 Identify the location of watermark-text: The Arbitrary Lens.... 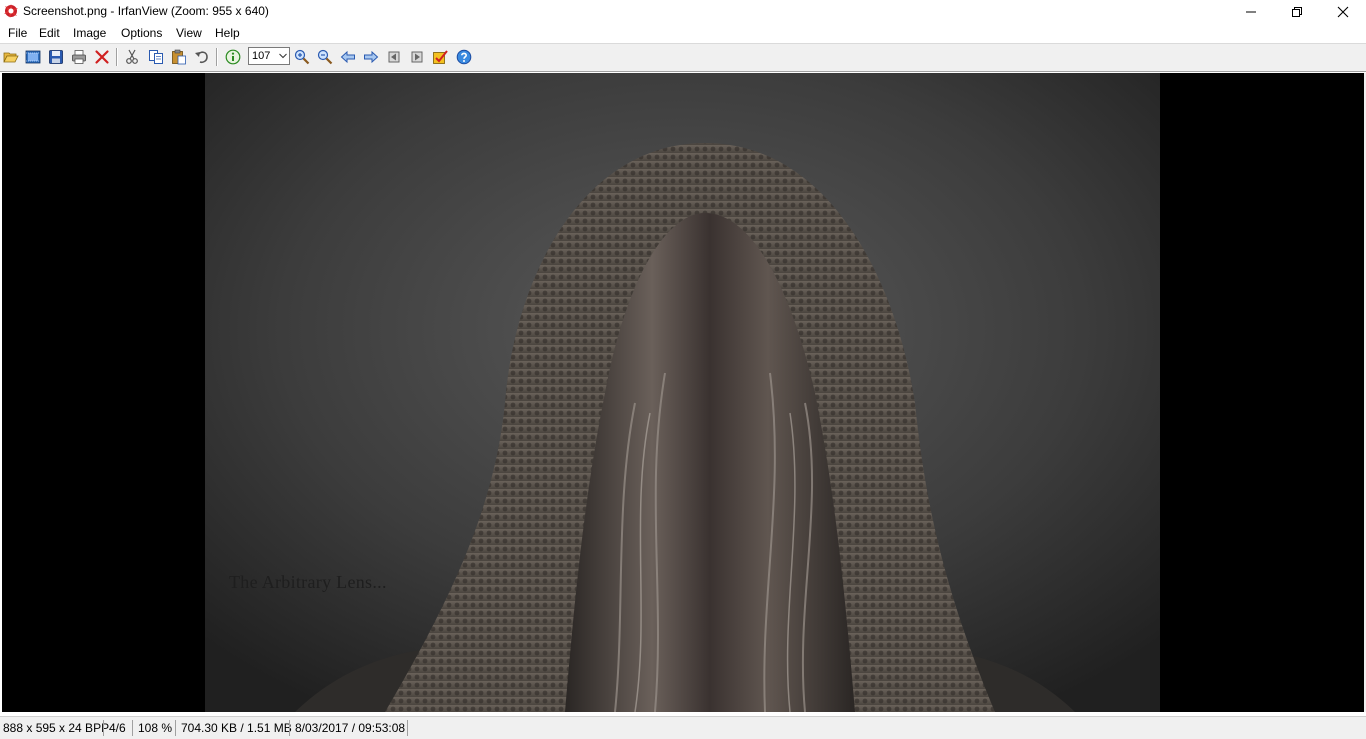
(308, 582).